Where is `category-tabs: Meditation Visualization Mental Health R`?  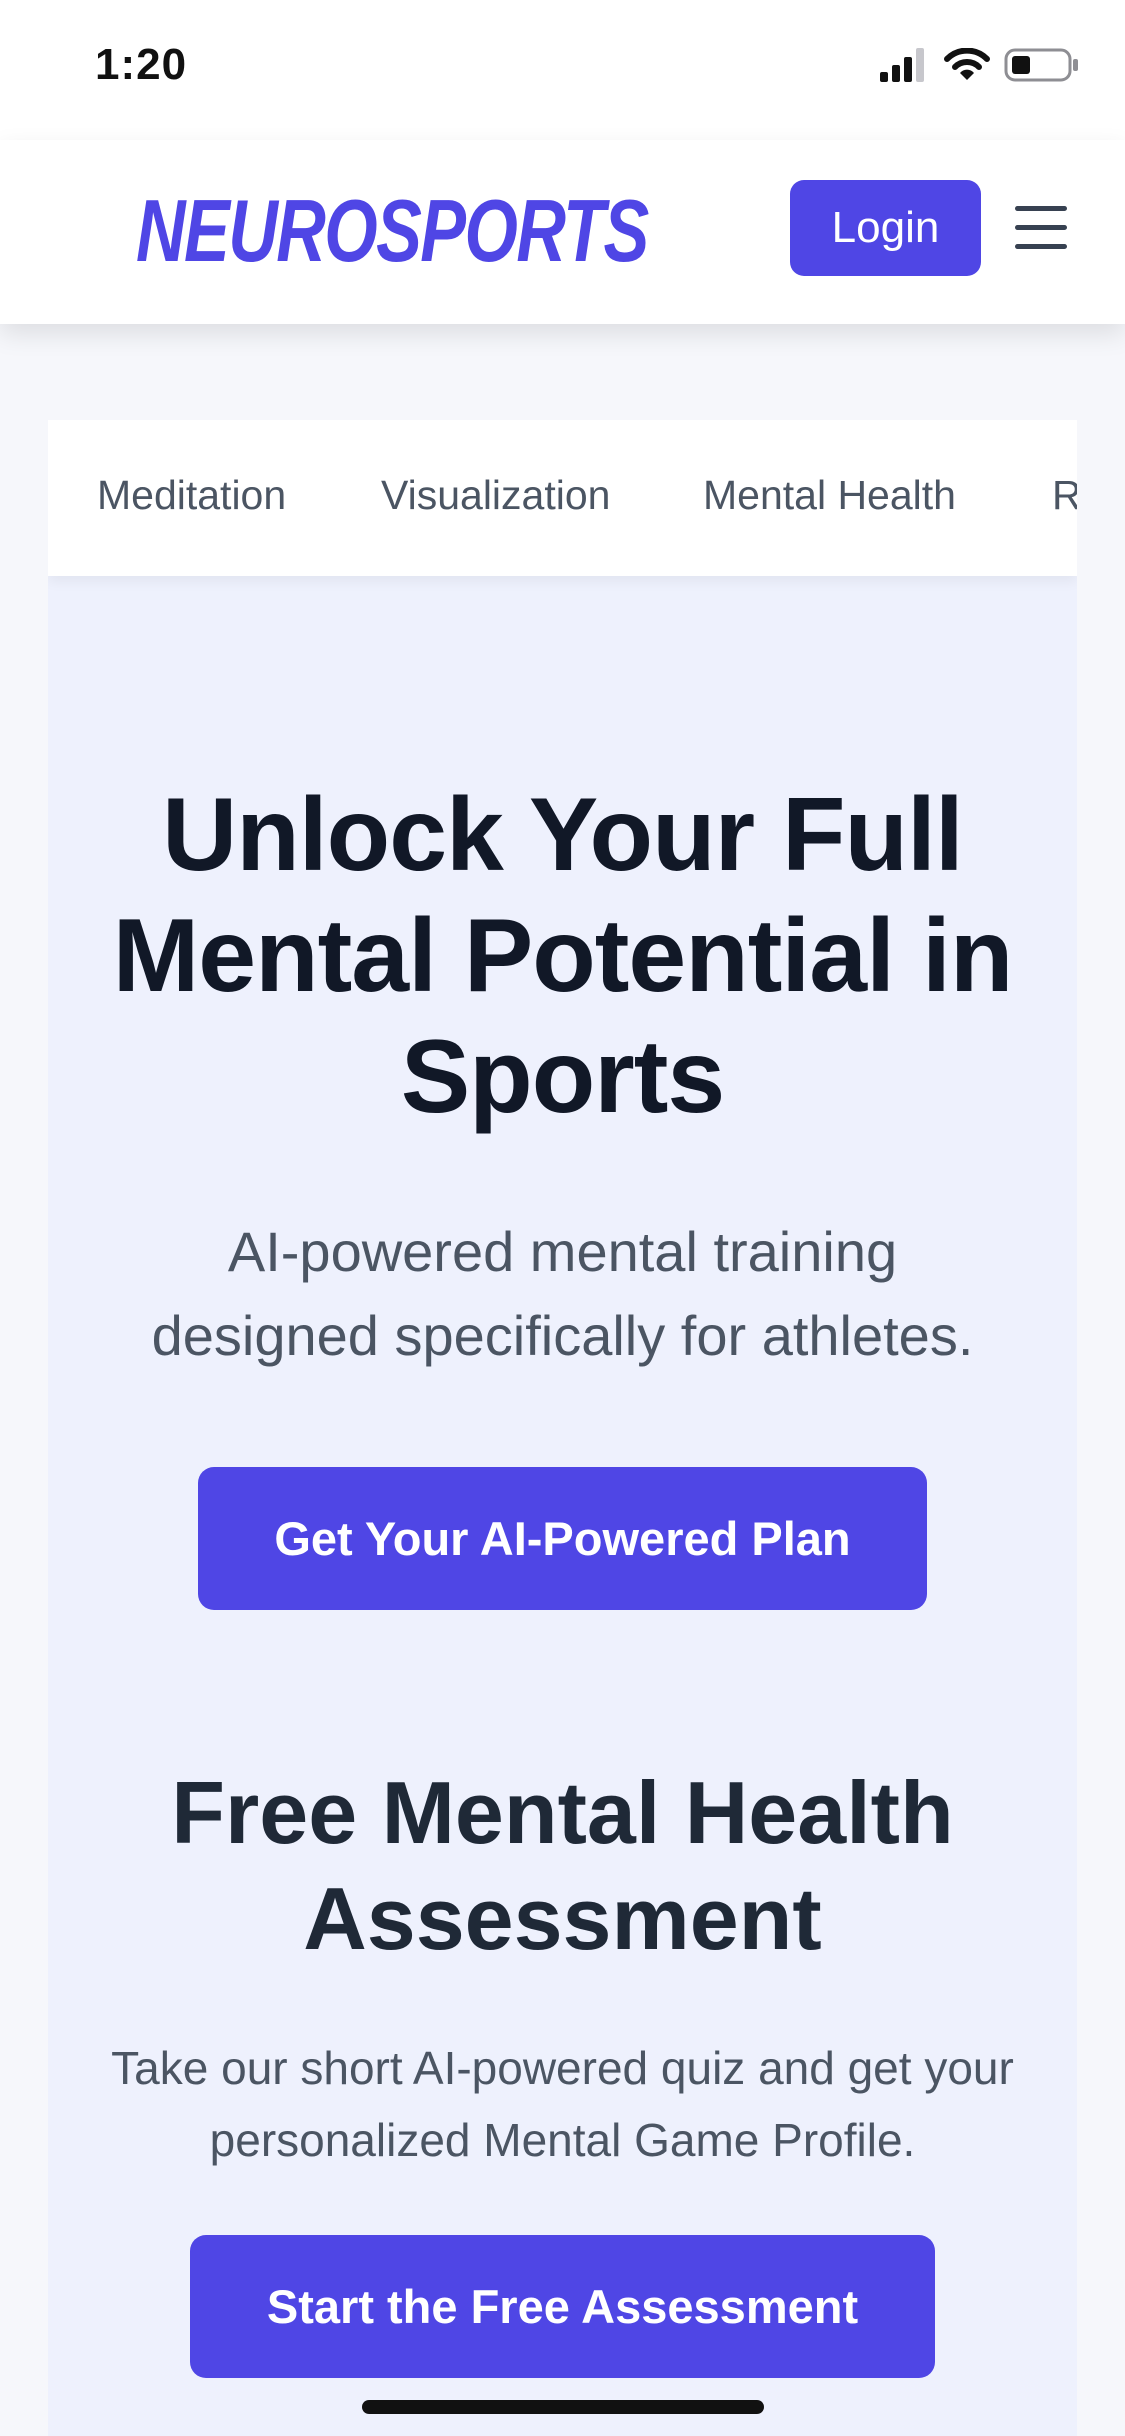 category-tabs: Meditation Visualization Mental Health R is located at coordinates (562, 498).